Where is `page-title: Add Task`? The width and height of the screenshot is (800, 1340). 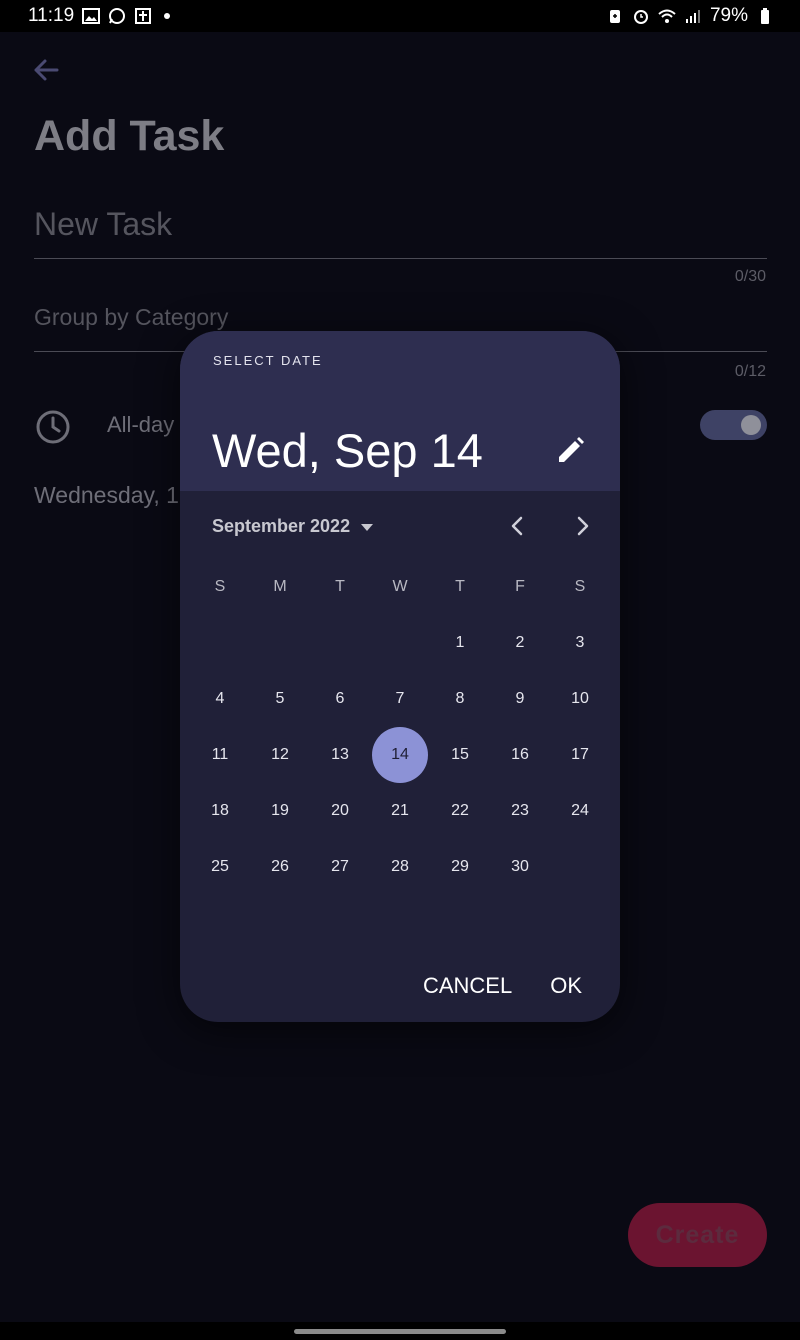 page-title: Add Task is located at coordinates (129, 136).